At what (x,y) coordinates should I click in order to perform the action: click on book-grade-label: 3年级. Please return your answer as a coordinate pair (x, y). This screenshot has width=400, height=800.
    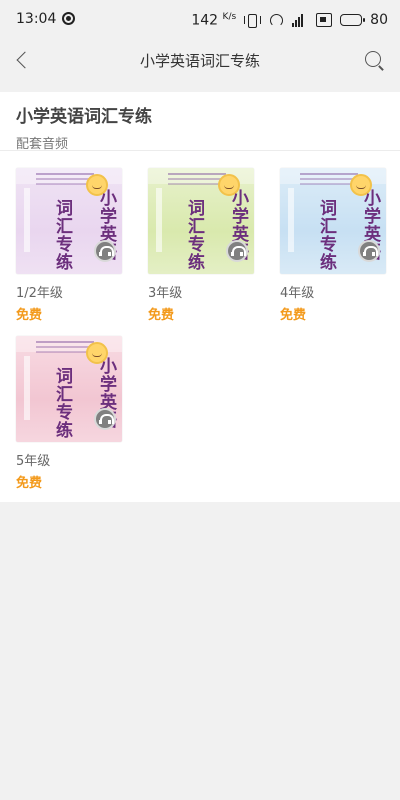
    Looking at the image, I should click on (165, 293).